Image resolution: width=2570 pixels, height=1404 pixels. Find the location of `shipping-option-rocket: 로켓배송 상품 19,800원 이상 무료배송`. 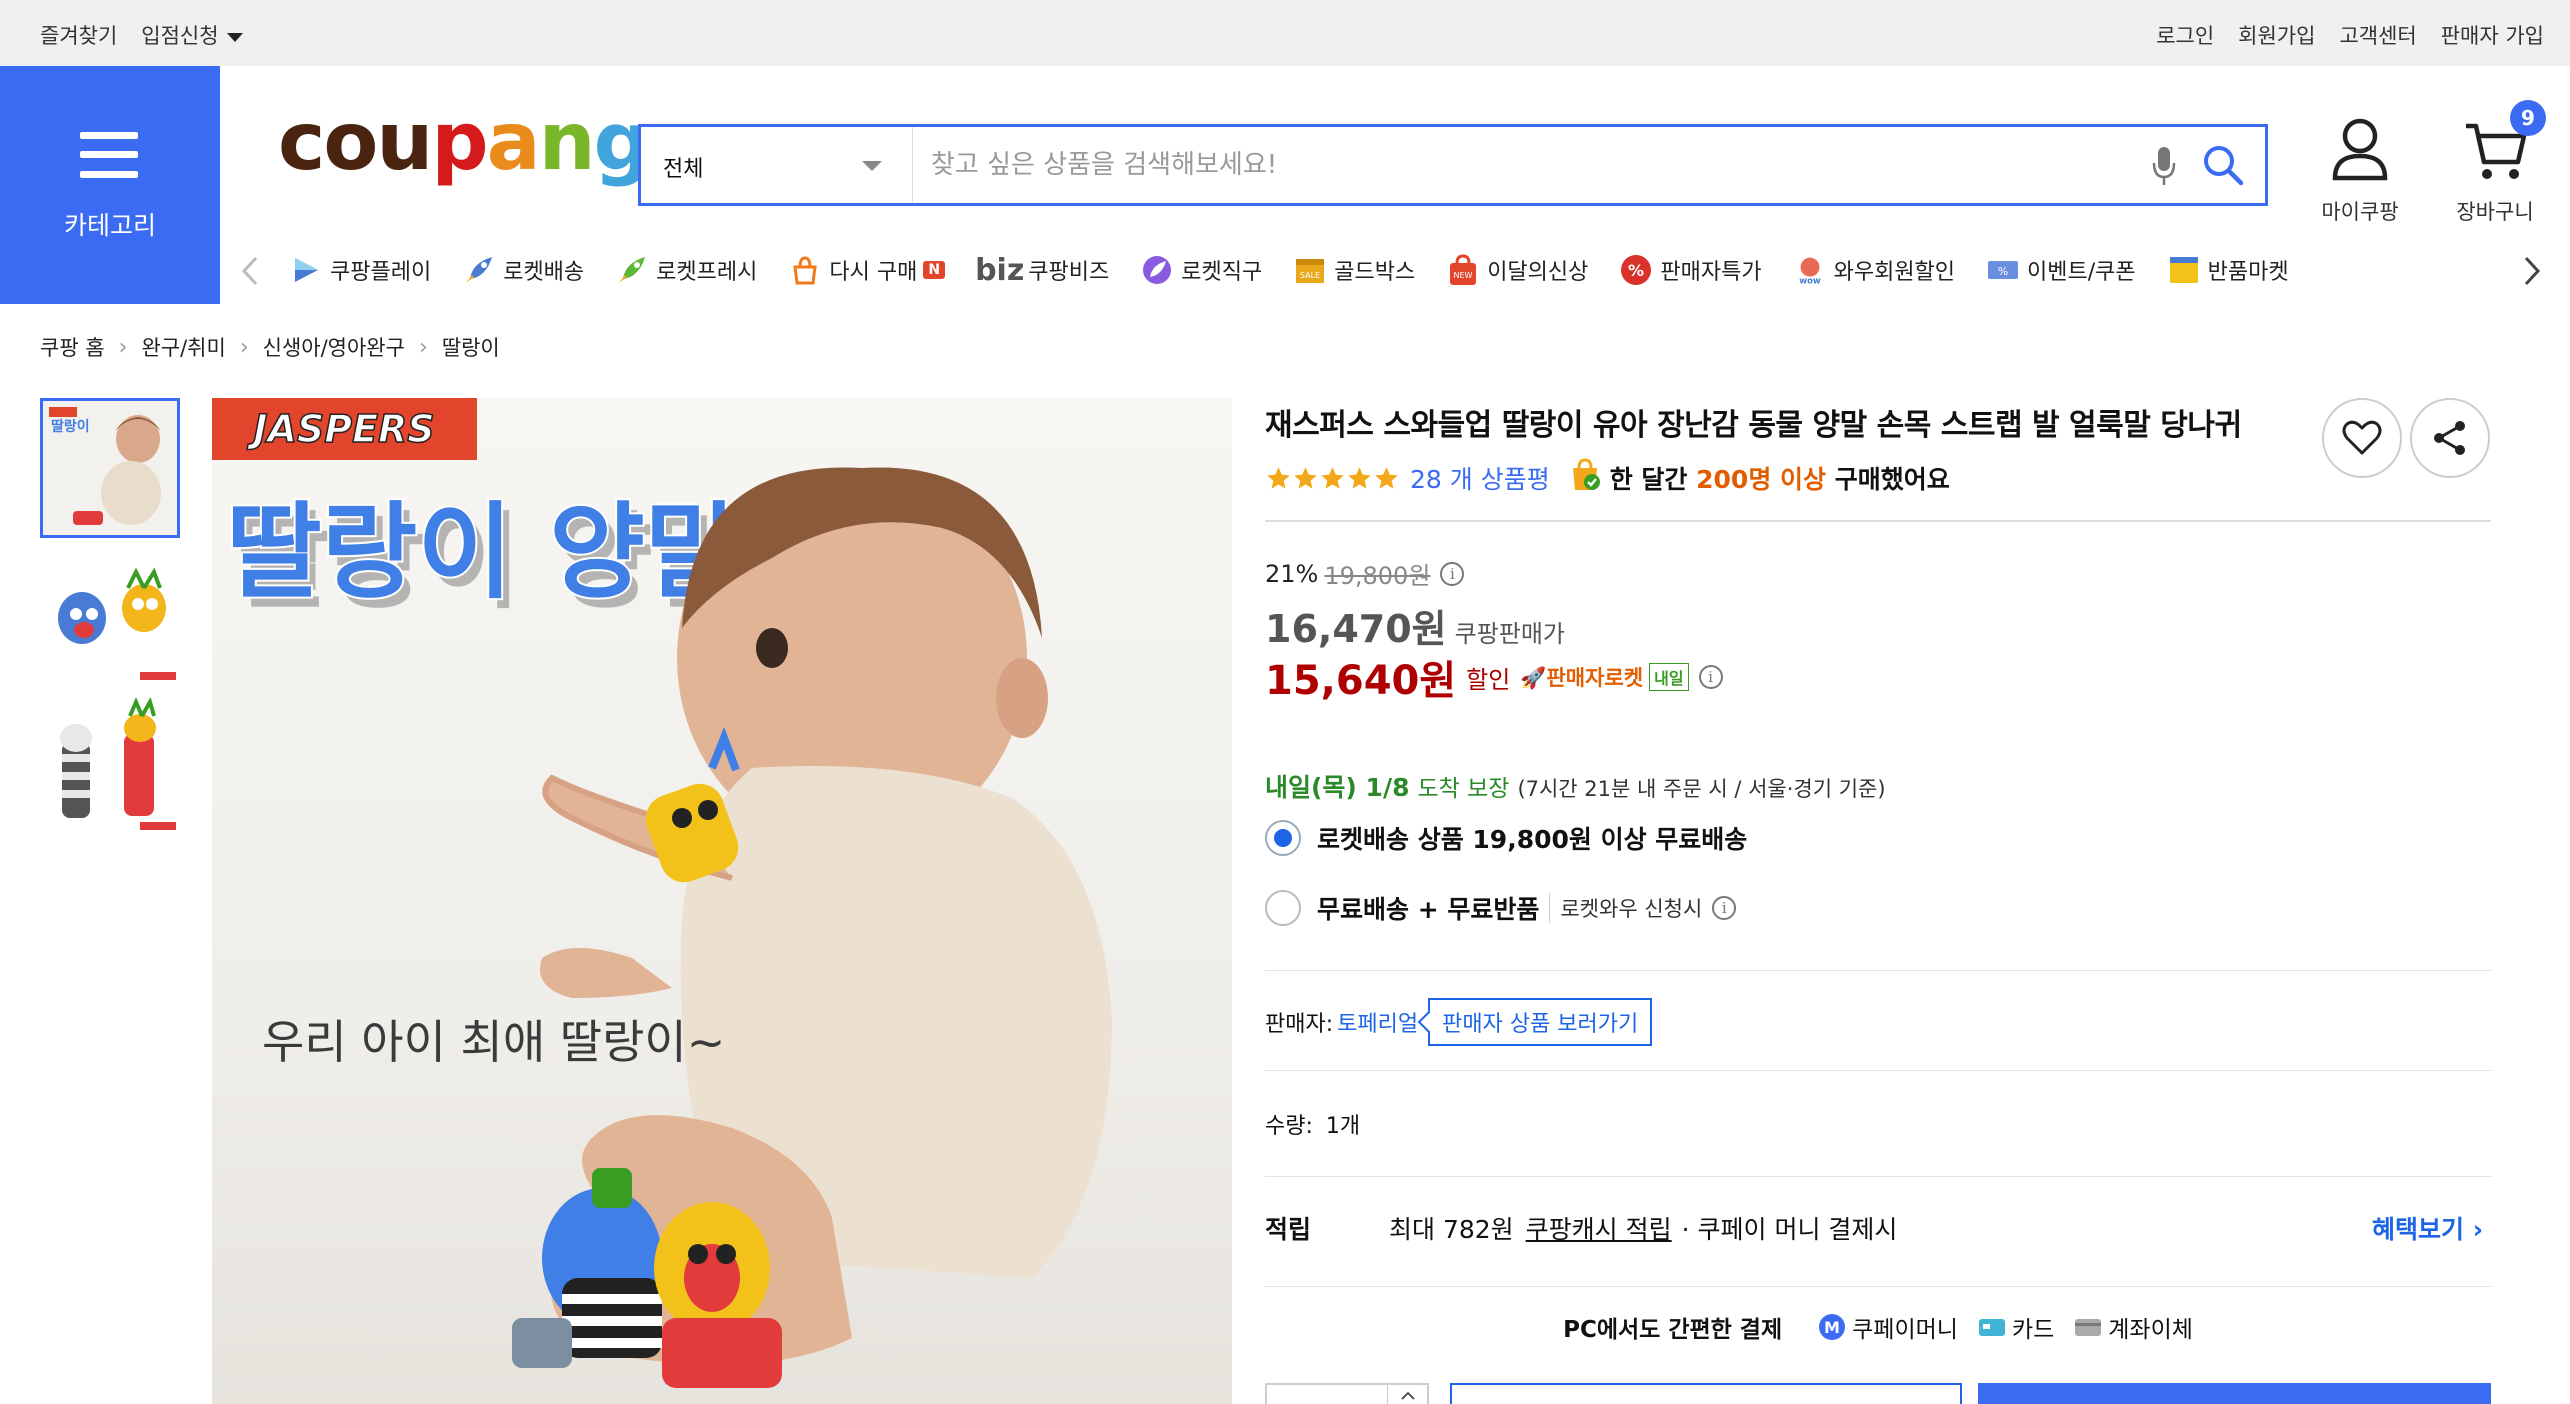

shipping-option-rocket: 로켓배송 상품 19,800원 이상 무료배송 is located at coordinates (1506, 838).